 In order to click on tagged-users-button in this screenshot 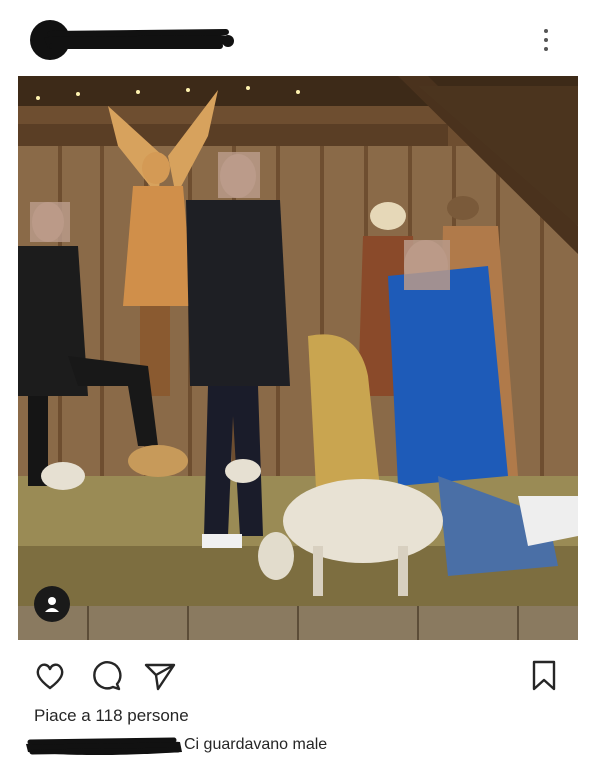, I will do `click(52, 604)`.